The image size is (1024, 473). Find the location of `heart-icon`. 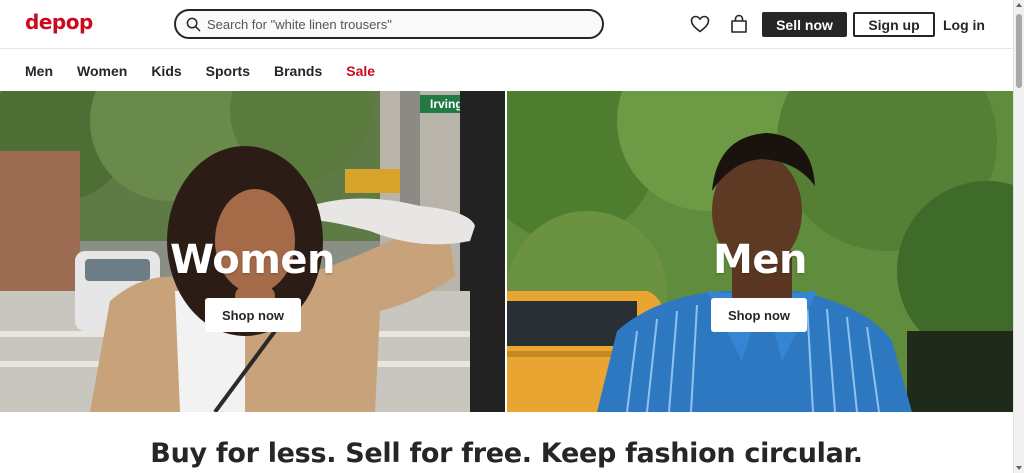

heart-icon is located at coordinates (700, 24).